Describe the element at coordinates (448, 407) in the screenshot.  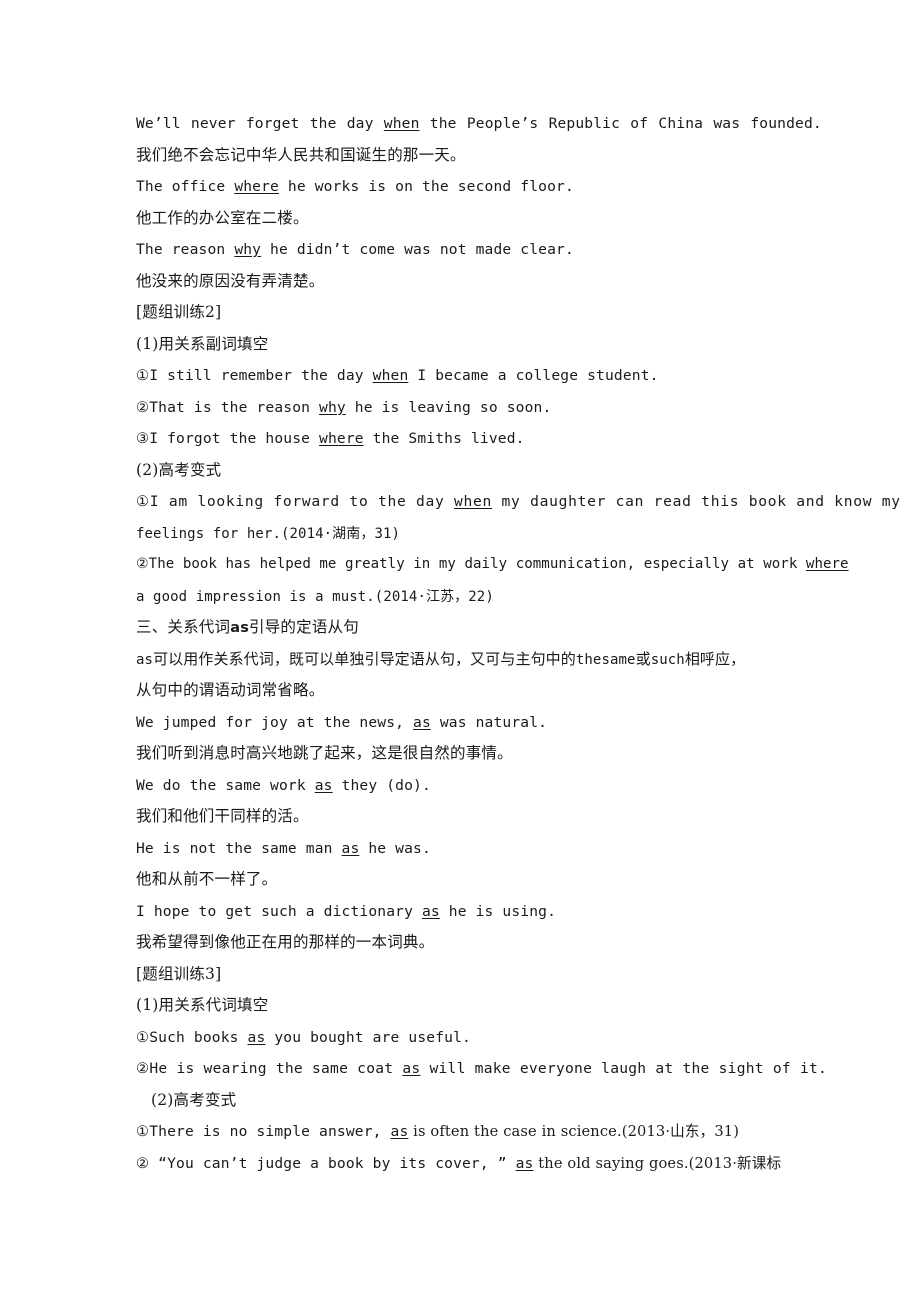
I see `text-run: he is leaving so soon.` at that location.